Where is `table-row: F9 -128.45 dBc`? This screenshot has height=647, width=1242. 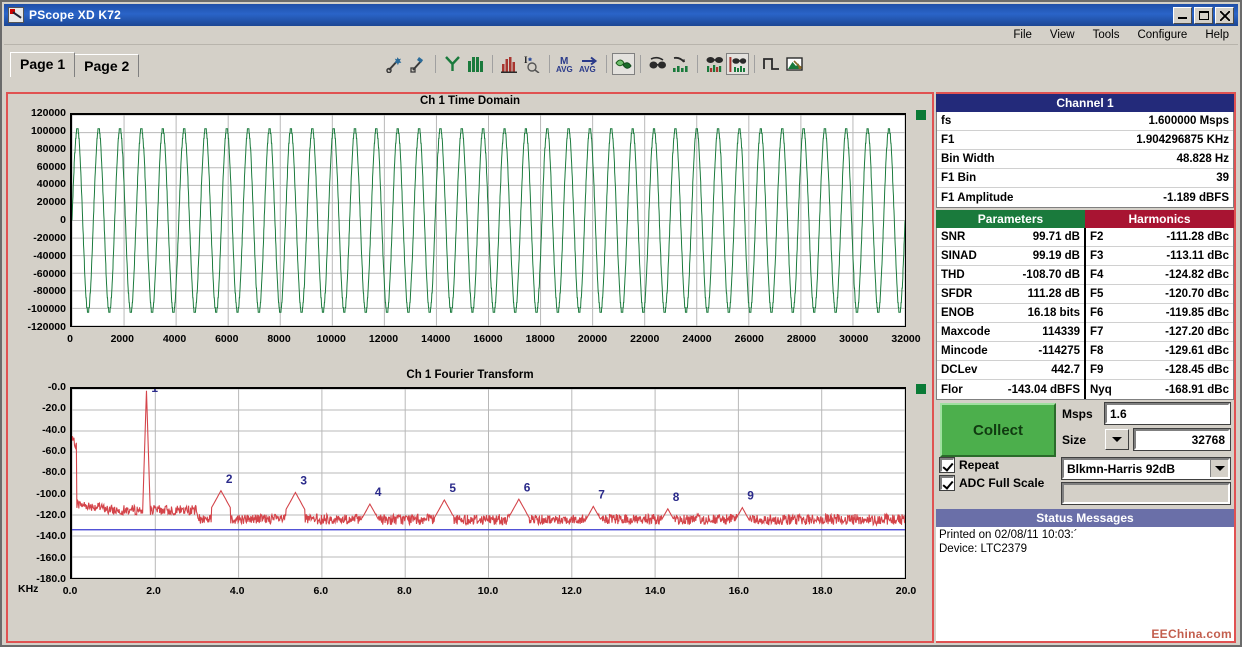 table-row: F9 -128.45 dBc is located at coordinates (1159, 370).